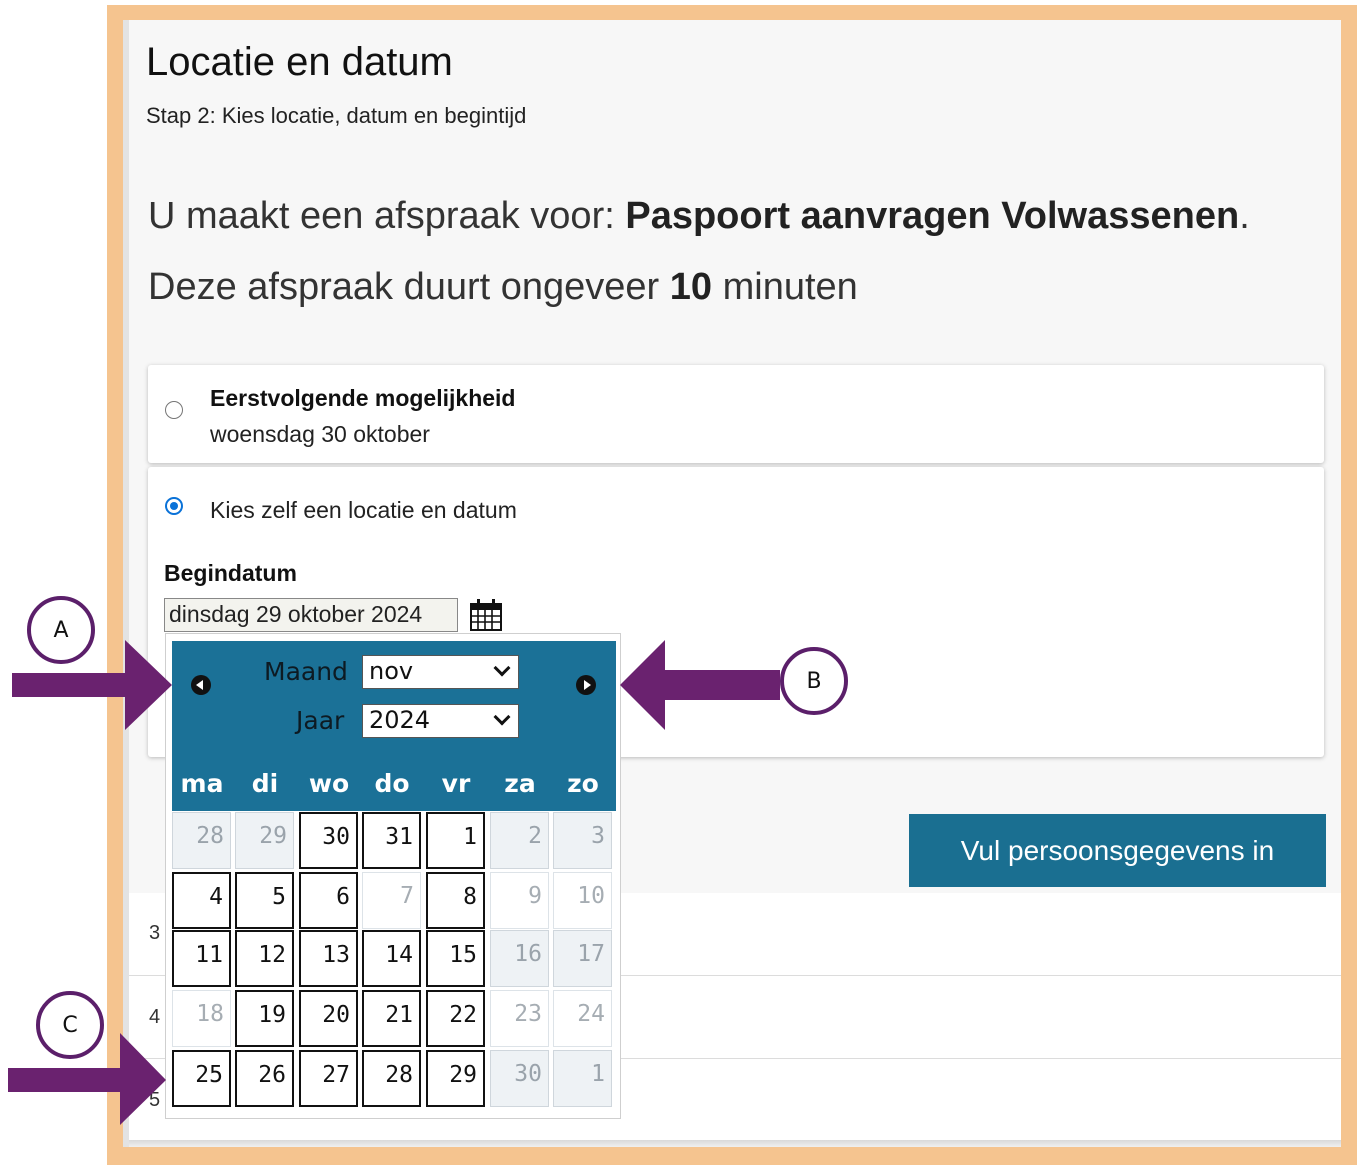 Image resolution: width=1357 pixels, height=1165 pixels. I want to click on weekday-header: zo, so click(583, 783).